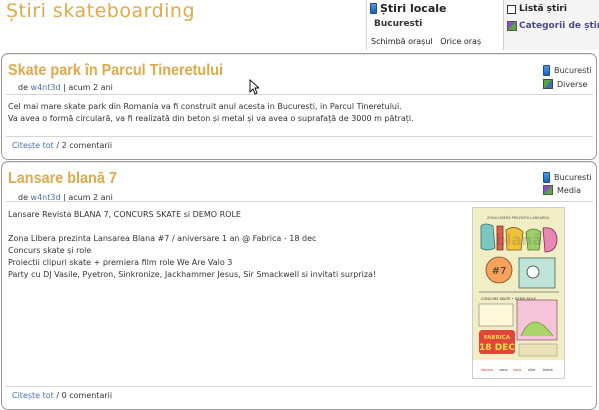  I want to click on list-icon, so click(511, 9).